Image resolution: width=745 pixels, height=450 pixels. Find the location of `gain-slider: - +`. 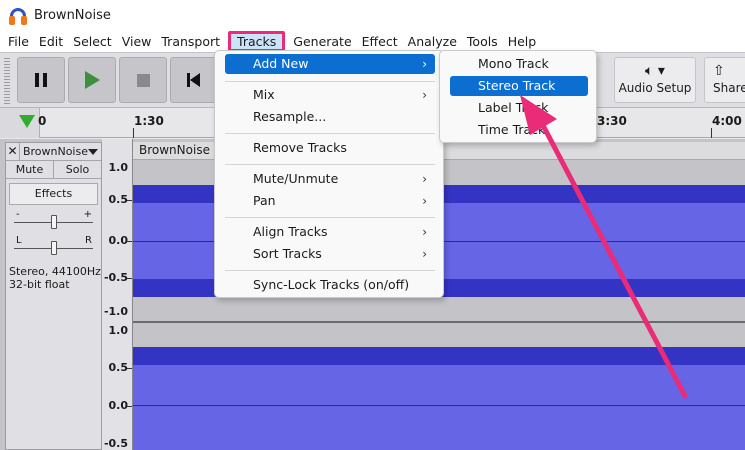

gain-slider: - + is located at coordinates (53, 222).